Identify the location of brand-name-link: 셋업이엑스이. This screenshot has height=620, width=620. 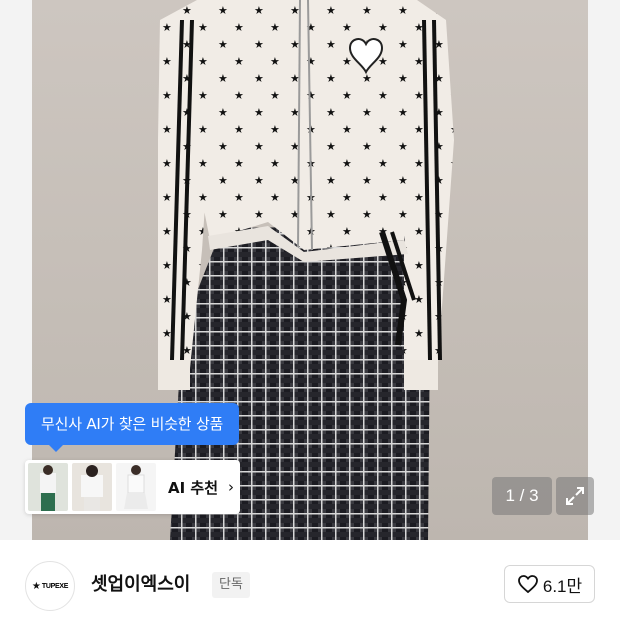
(140, 583).